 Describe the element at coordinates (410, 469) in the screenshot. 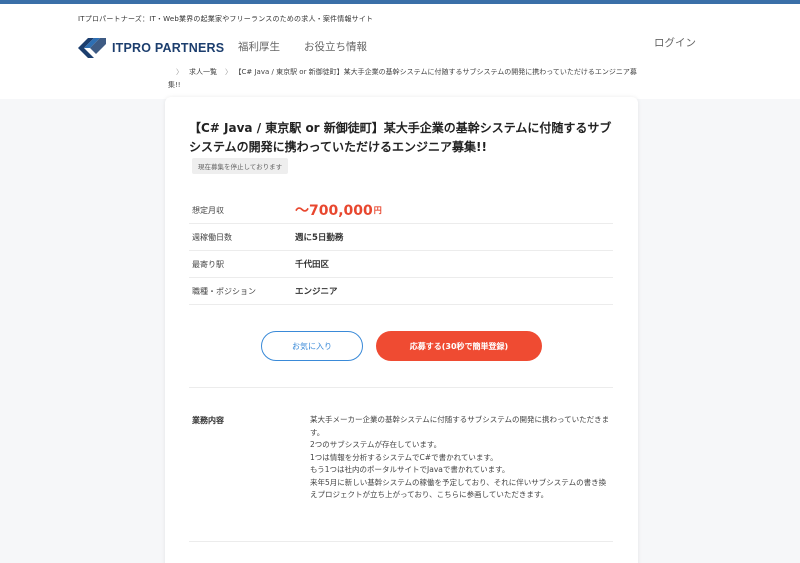

I see `detail-line: もう1つは社内のポータルサイトでJavaで書かれています。` at that location.